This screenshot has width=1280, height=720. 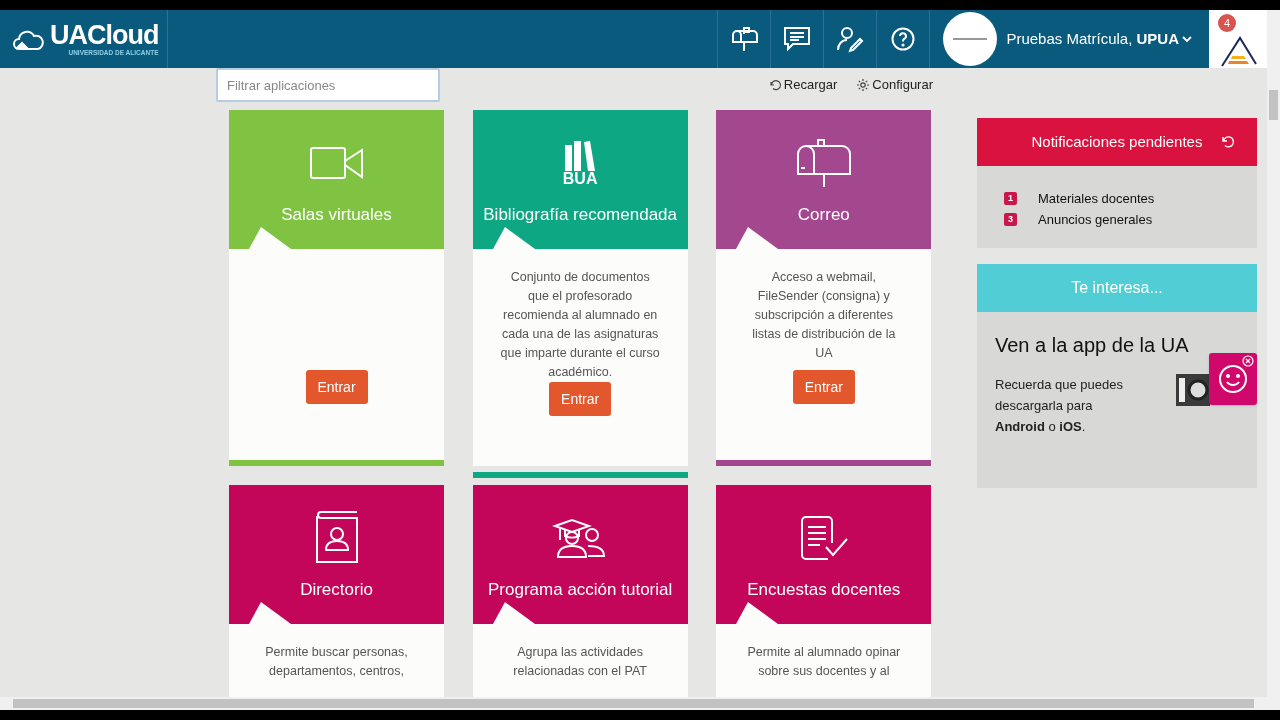 I want to click on pyramid-logo-icon, so click(x=1238, y=51).